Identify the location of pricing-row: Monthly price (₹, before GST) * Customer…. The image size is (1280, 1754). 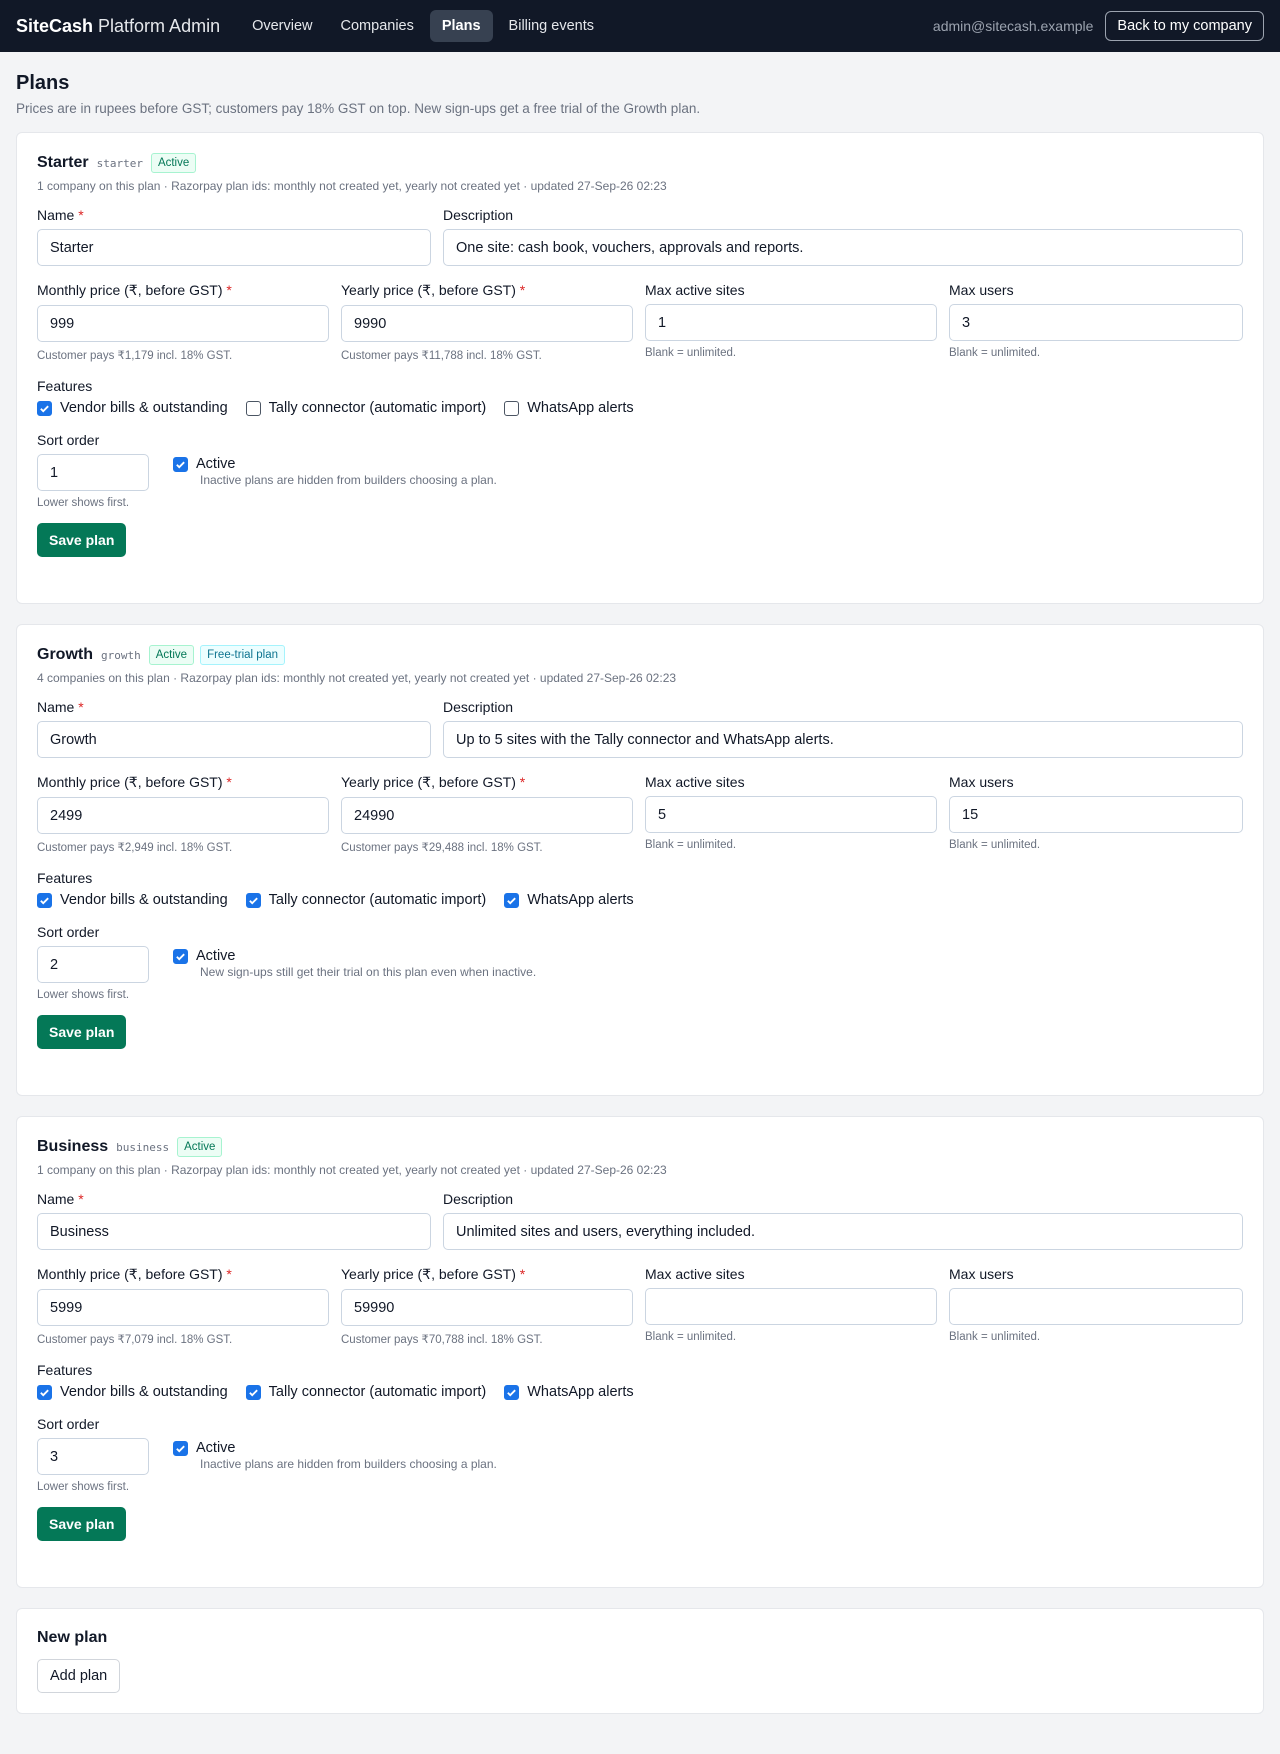
(640, 1306).